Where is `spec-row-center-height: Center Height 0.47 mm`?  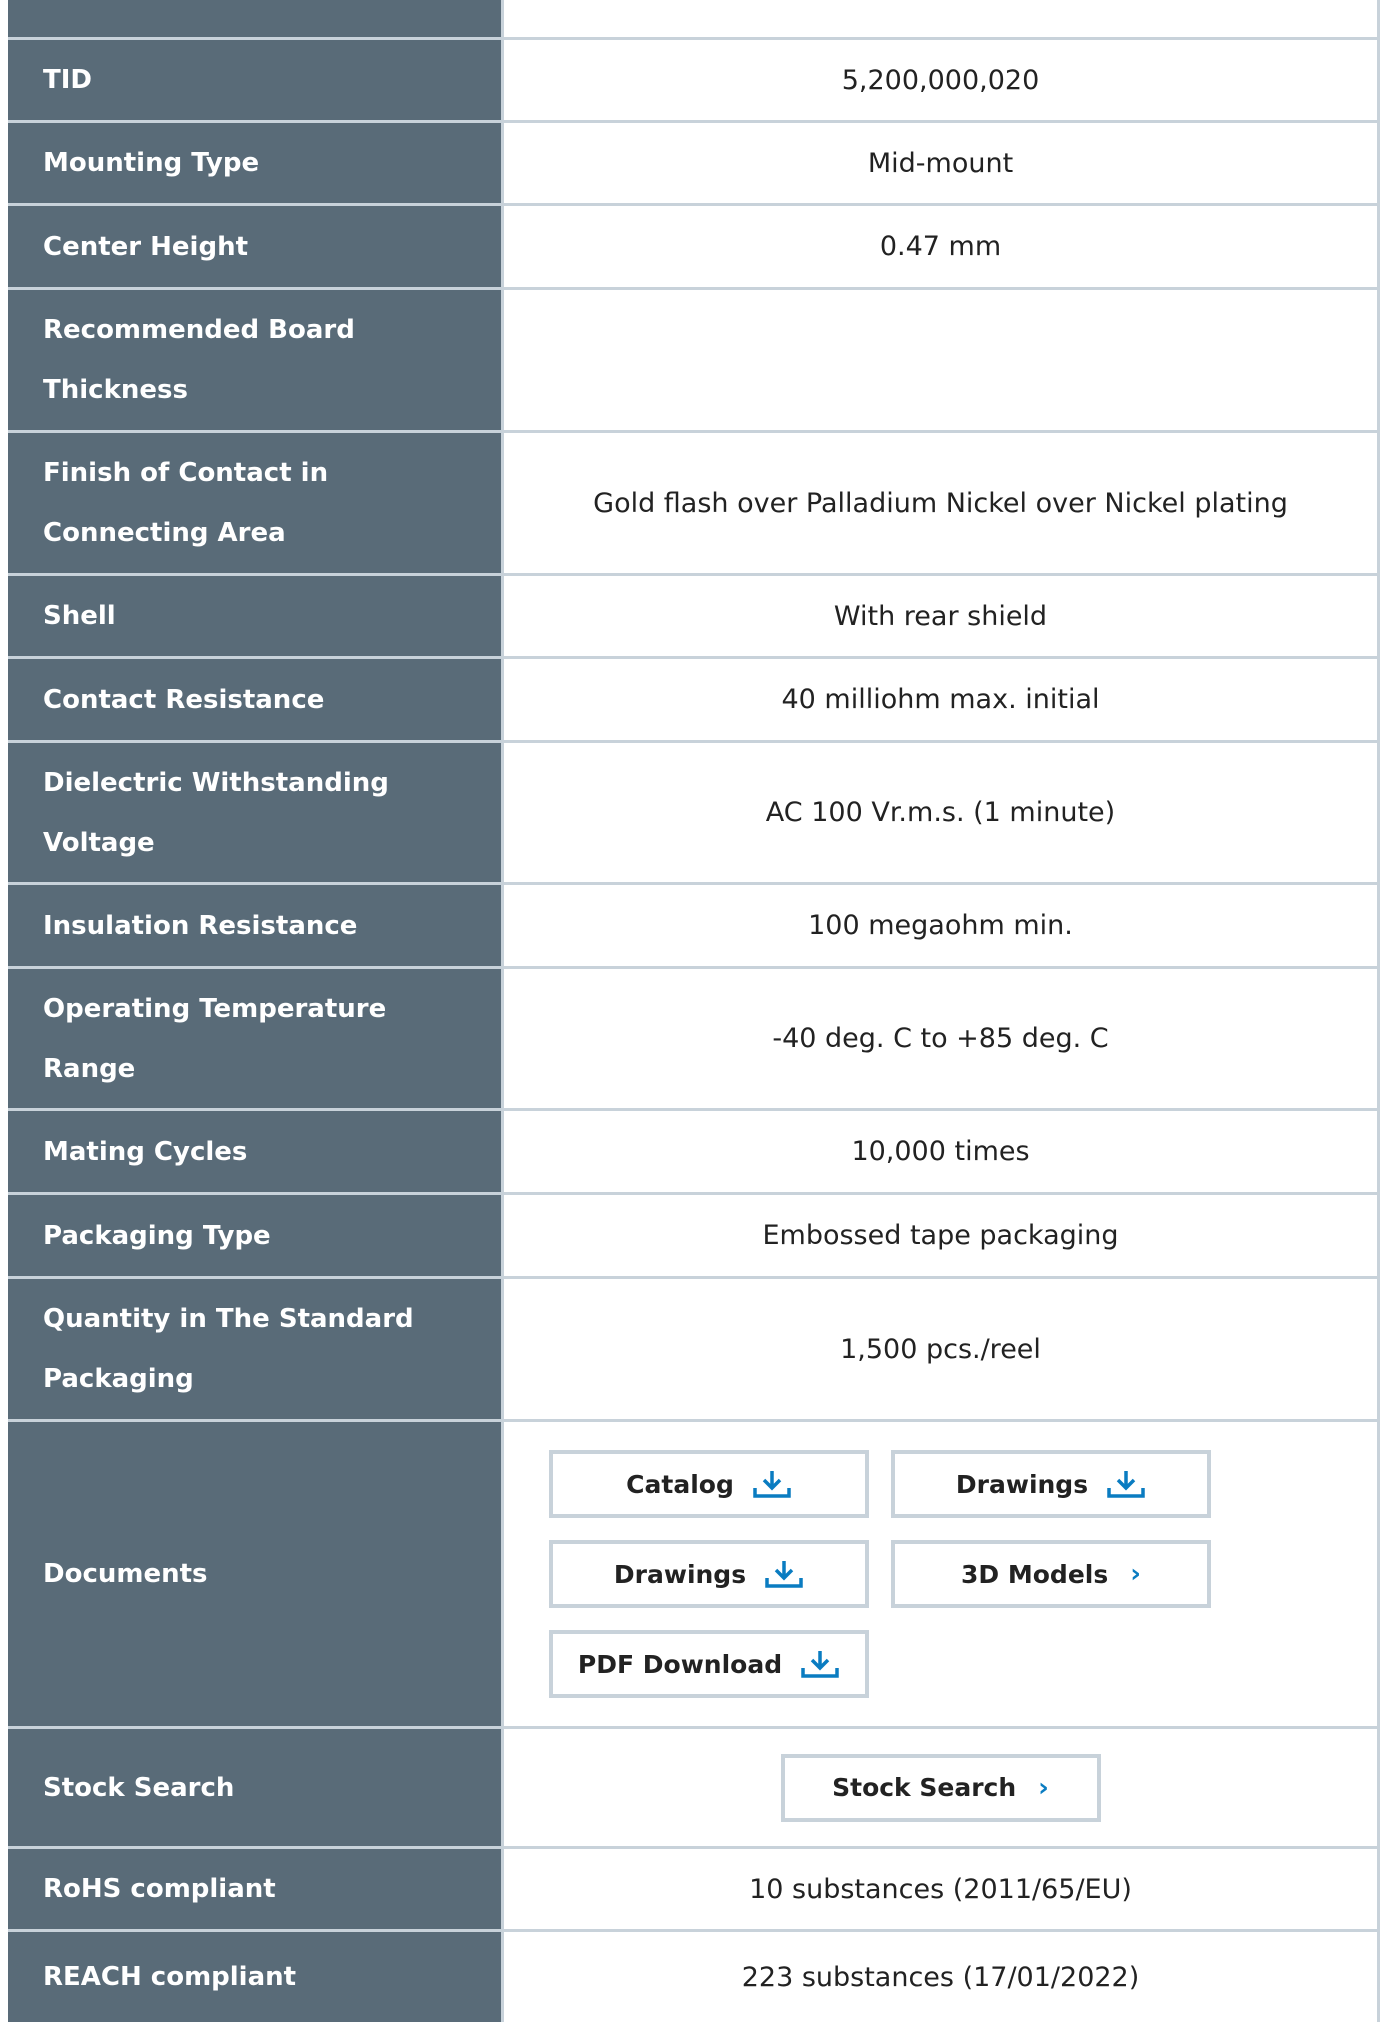 spec-row-center-height: Center Height 0.47 mm is located at coordinates (694, 248).